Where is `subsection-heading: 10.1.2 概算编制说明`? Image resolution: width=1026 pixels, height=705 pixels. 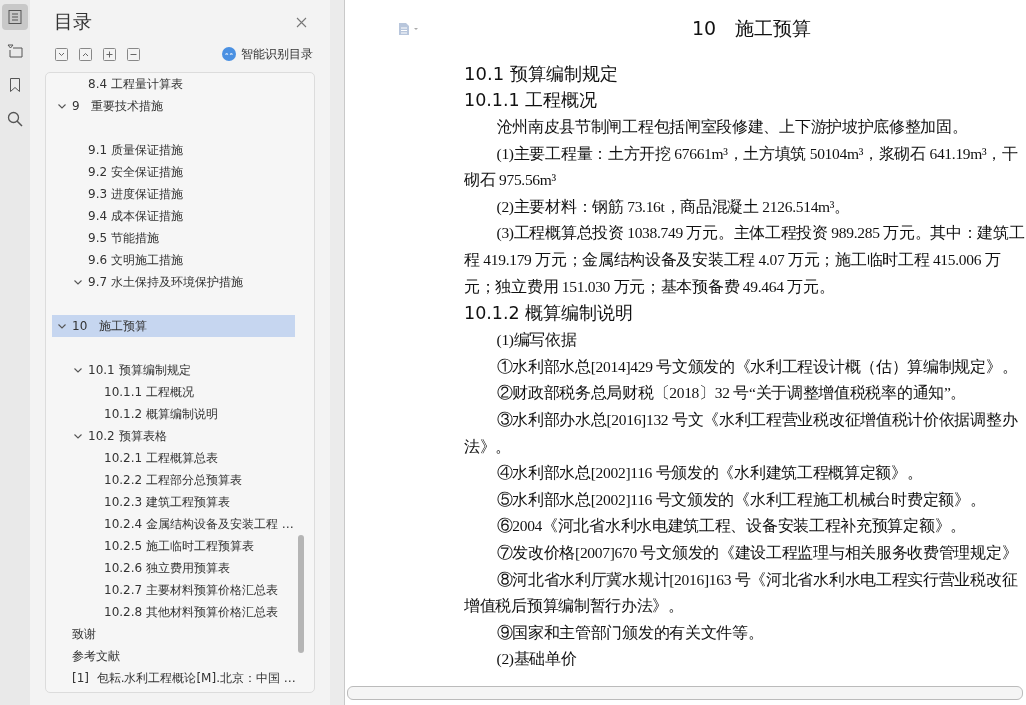 subsection-heading: 10.1.2 概算编制说明 is located at coordinates (549, 314).